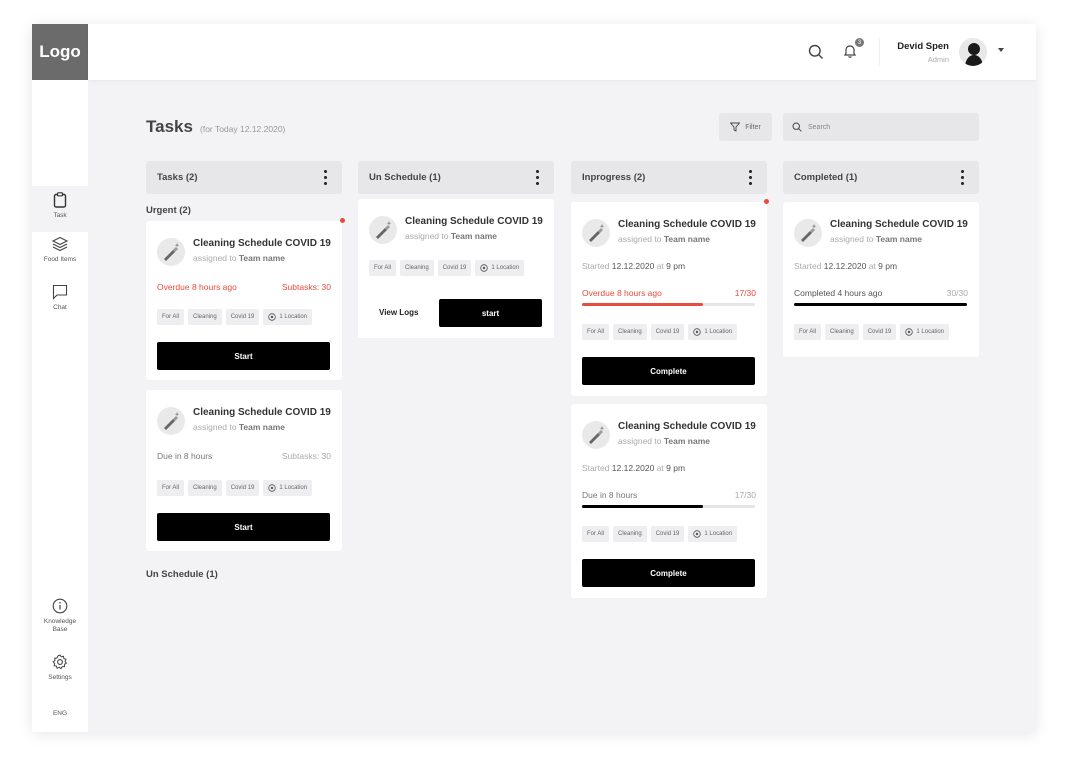 The height and width of the screenshot is (772, 1068). What do you see at coordinates (859, 42) in the screenshot?
I see `notification-badge: 3` at bounding box center [859, 42].